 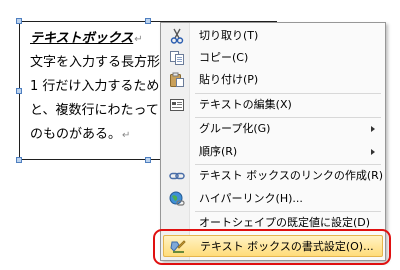 I want to click on menu-item-create-textbox-link: テキスト ボックスのリンクの作成(R), so click(x=273, y=176).